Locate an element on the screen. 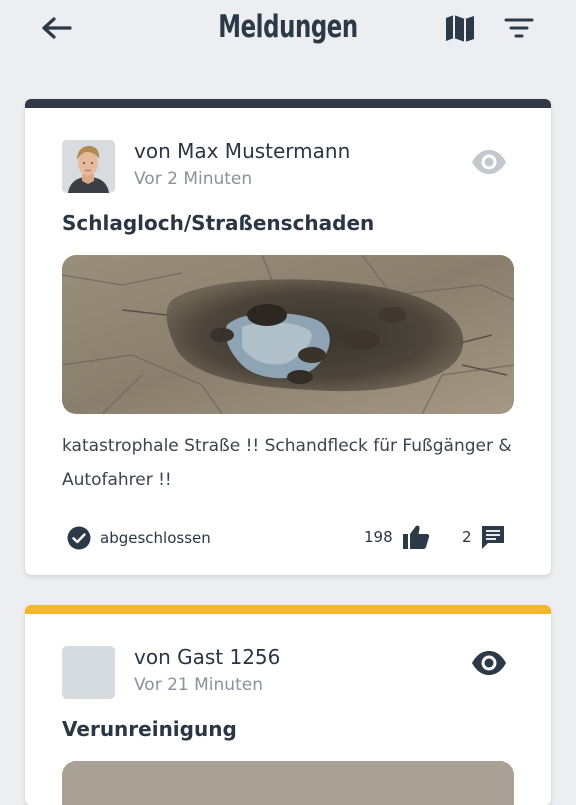 This screenshot has width=576, height=805. placeholder-avatar is located at coordinates (88, 672).